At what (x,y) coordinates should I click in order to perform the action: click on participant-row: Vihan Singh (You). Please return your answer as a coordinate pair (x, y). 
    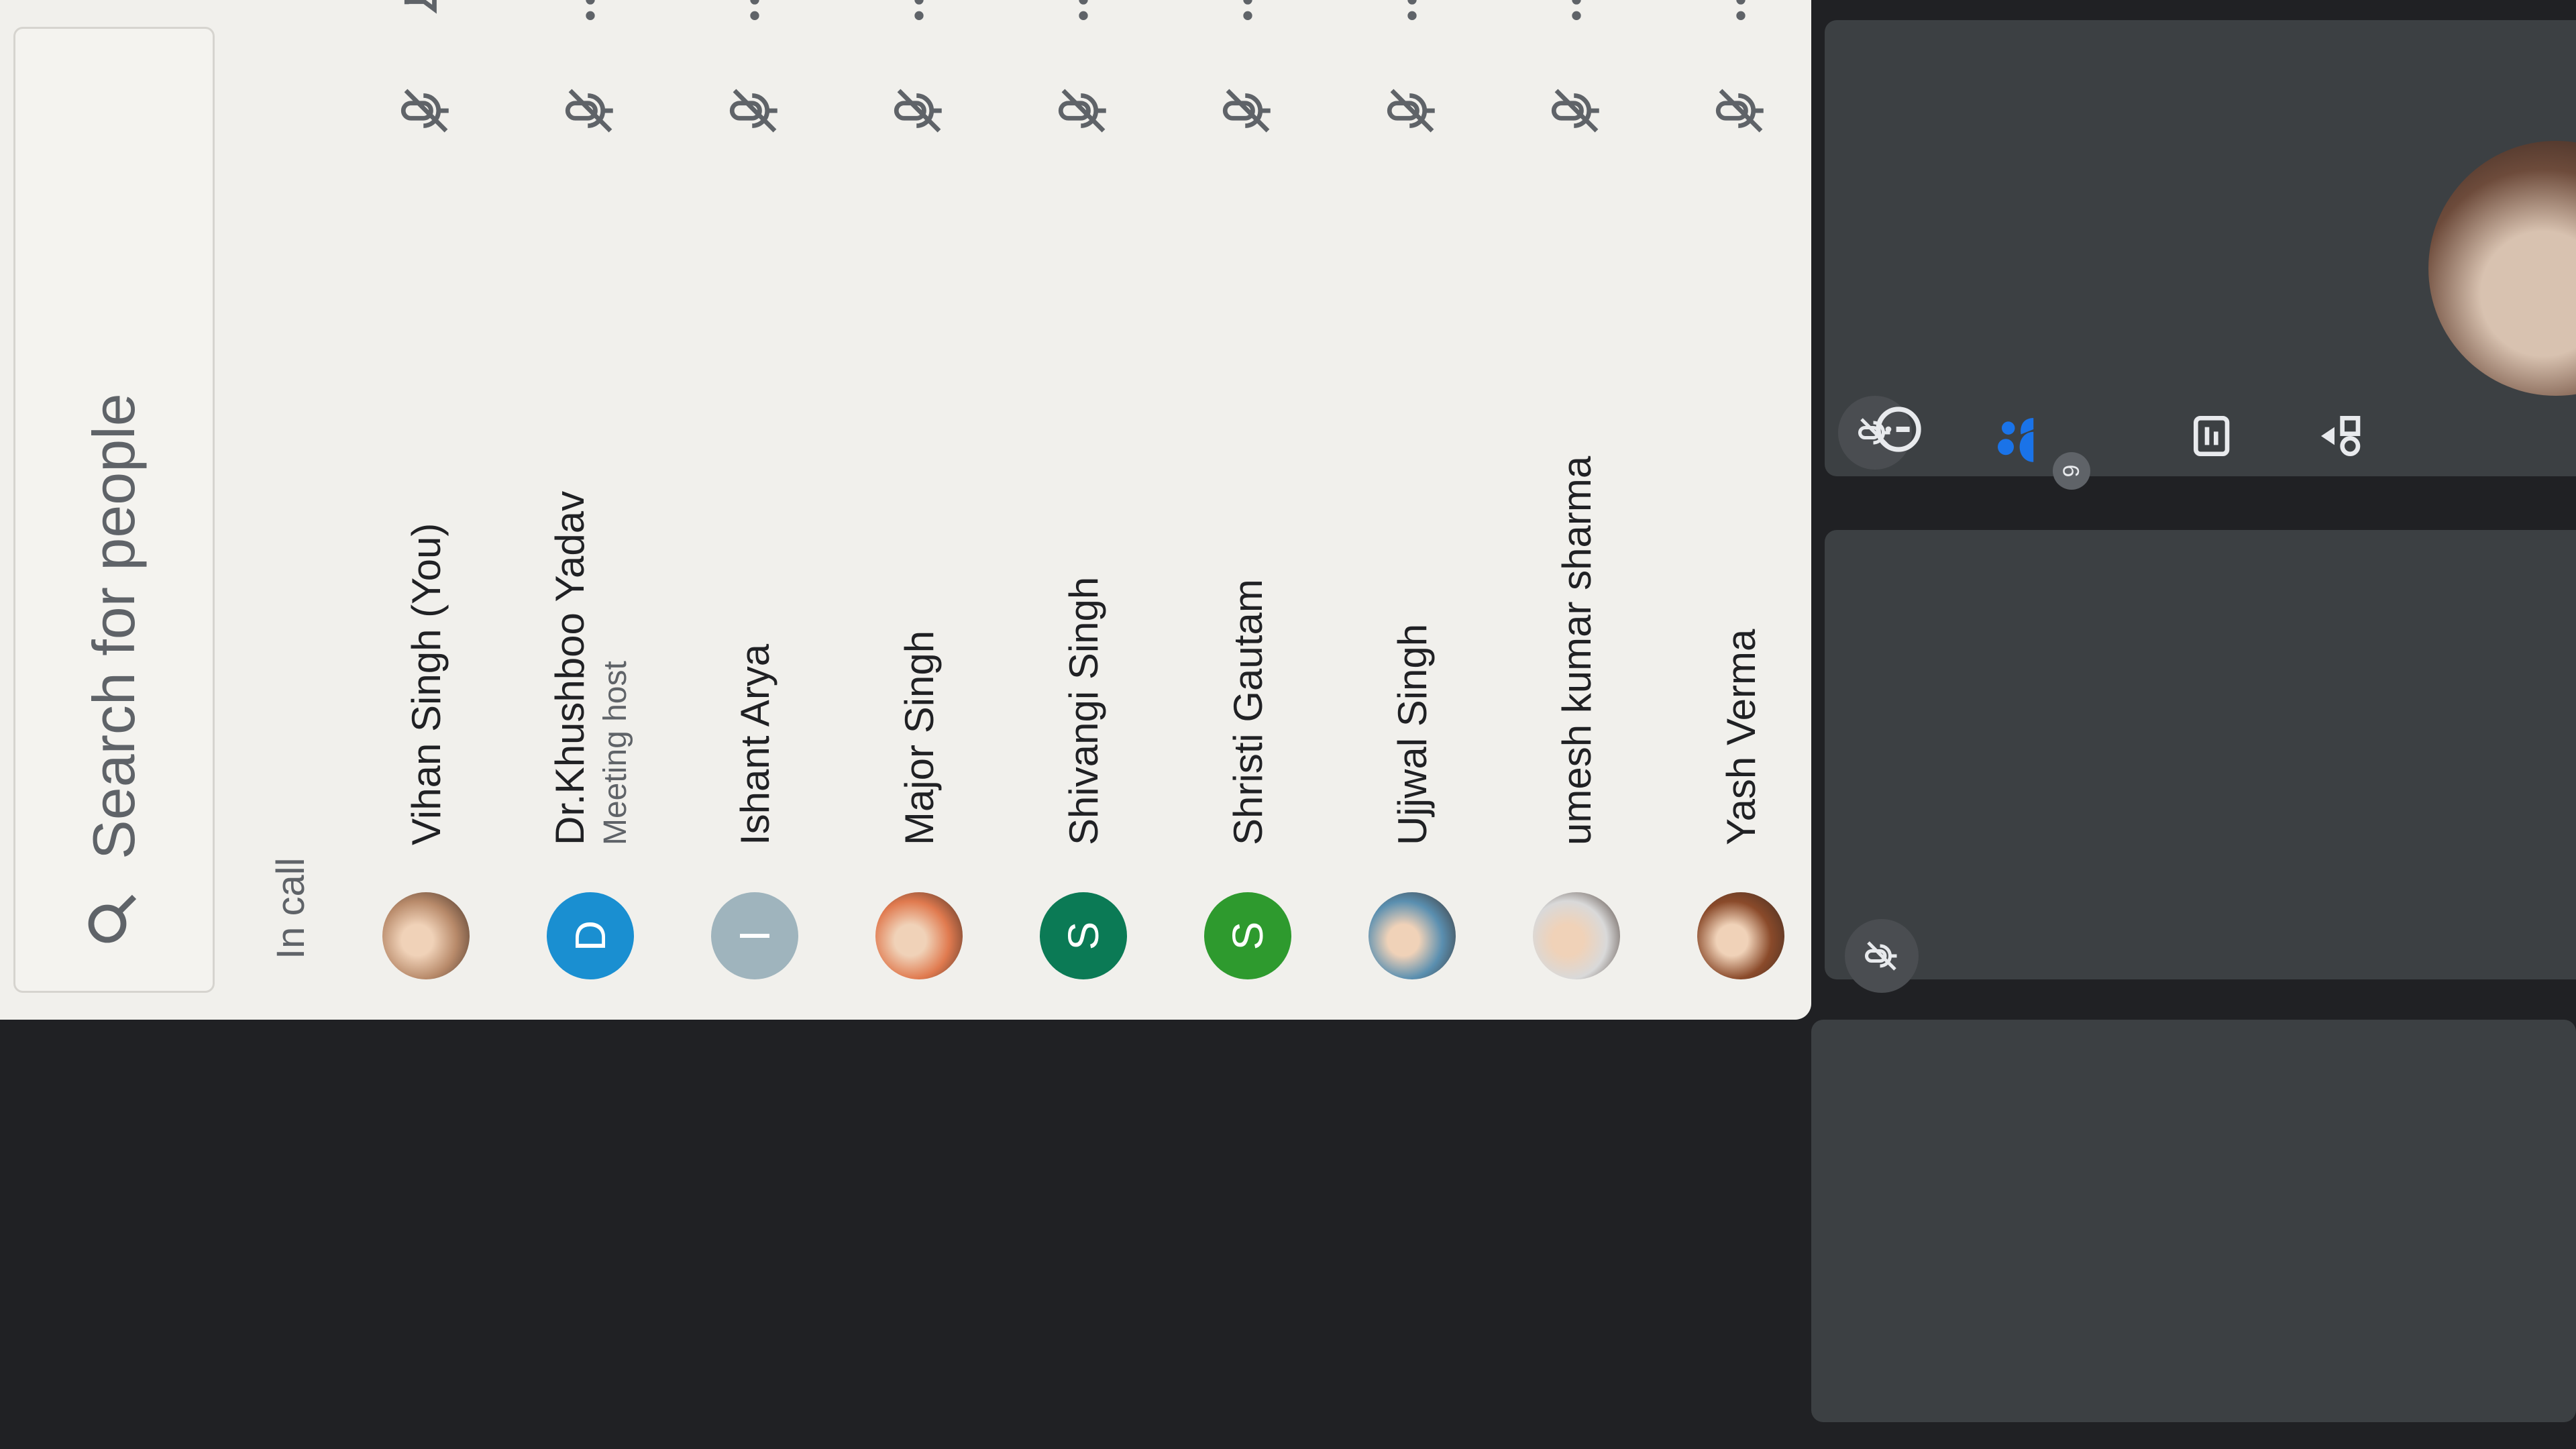
    Looking at the image, I should click on (426, 489).